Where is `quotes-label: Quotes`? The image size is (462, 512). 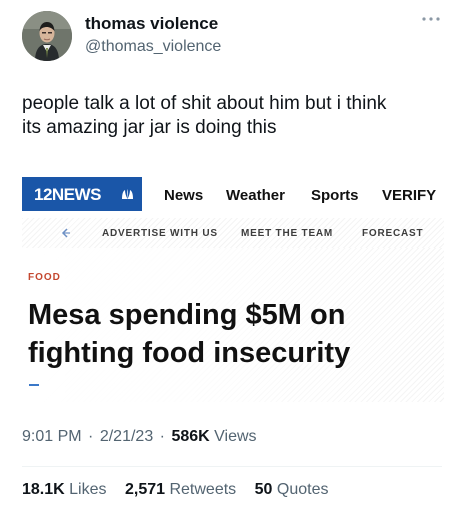 quotes-label: Quotes is located at coordinates (302, 489).